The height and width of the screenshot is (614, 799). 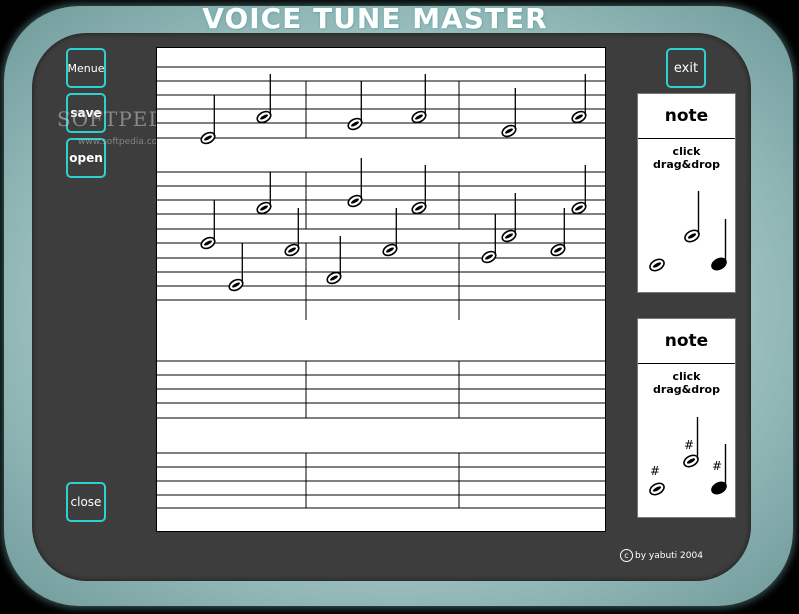 What do you see at coordinates (669, 555) in the screenshot?
I see `copyright-text: by yabuti 2004` at bounding box center [669, 555].